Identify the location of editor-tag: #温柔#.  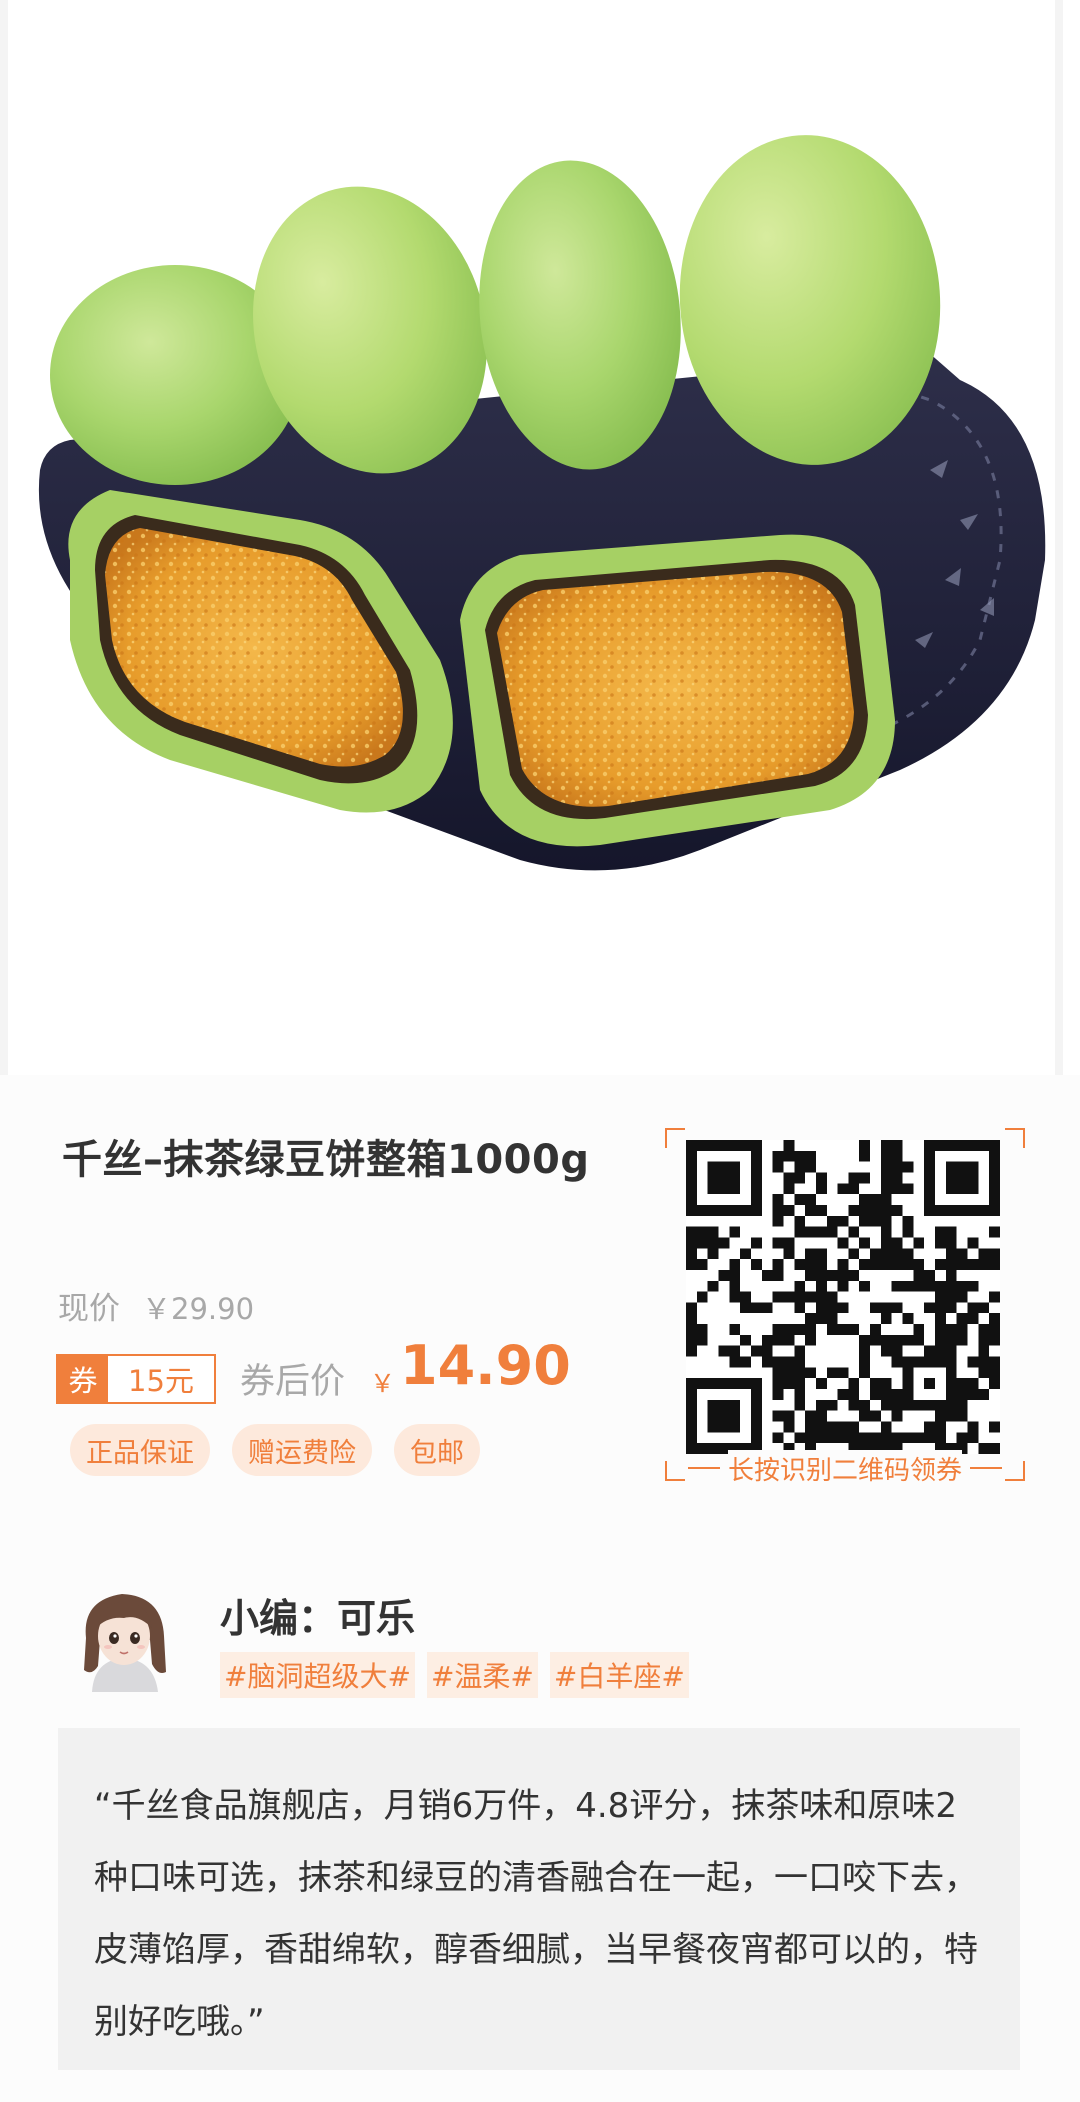
(482, 1675).